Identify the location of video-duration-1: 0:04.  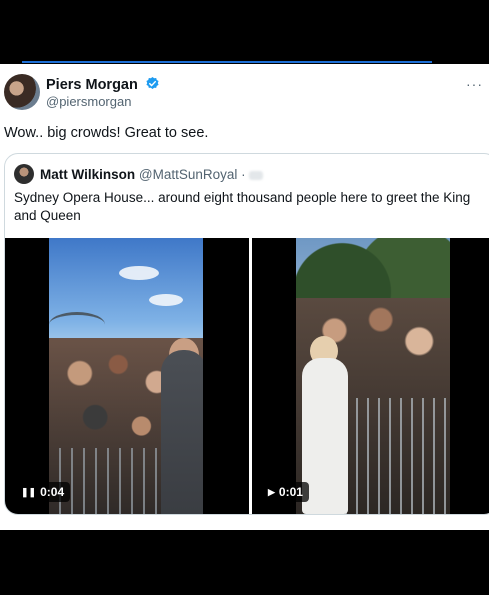
(52, 492).